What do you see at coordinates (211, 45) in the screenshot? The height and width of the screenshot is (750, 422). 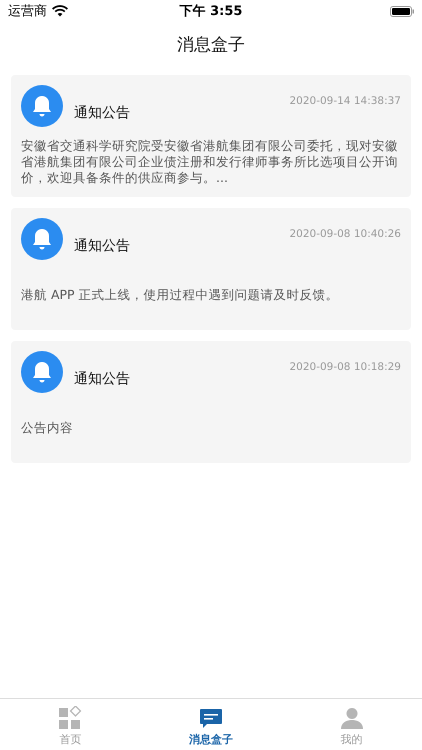 I see `page-title: 消息盒子` at bounding box center [211, 45].